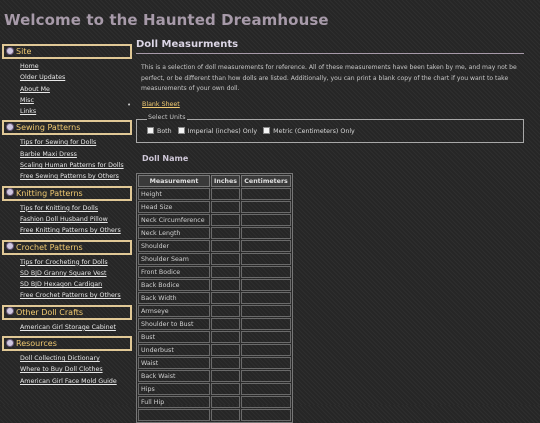 The image size is (540, 423). Describe the element at coordinates (76, 142) in the screenshot. I see `sidebar-link: Tips for Sewing for Dolls` at that location.